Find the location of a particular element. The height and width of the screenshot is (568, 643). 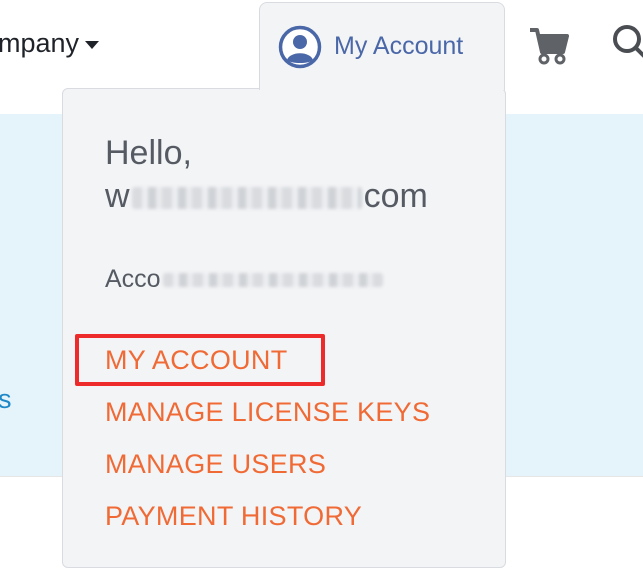

my-account-toggle: My Account is located at coordinates (382, 46).